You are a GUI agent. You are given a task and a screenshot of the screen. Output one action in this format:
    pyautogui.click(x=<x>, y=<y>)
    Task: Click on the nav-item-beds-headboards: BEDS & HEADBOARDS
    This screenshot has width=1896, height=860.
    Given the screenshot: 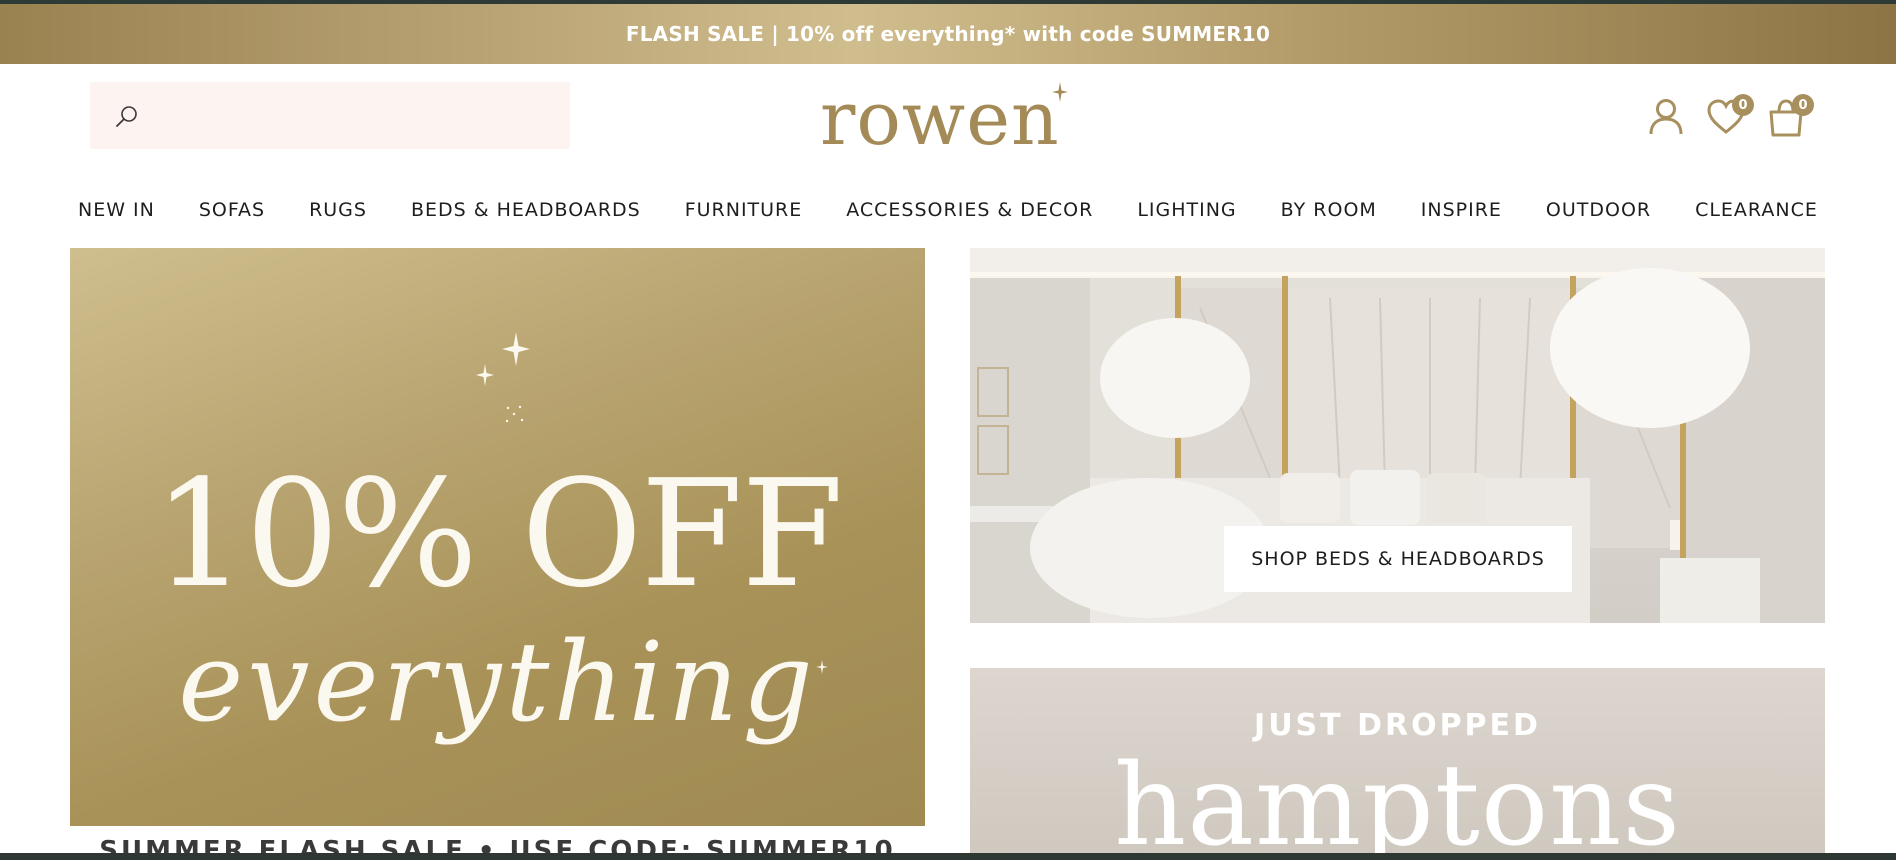 What is the action you would take?
    pyautogui.click(x=526, y=210)
    